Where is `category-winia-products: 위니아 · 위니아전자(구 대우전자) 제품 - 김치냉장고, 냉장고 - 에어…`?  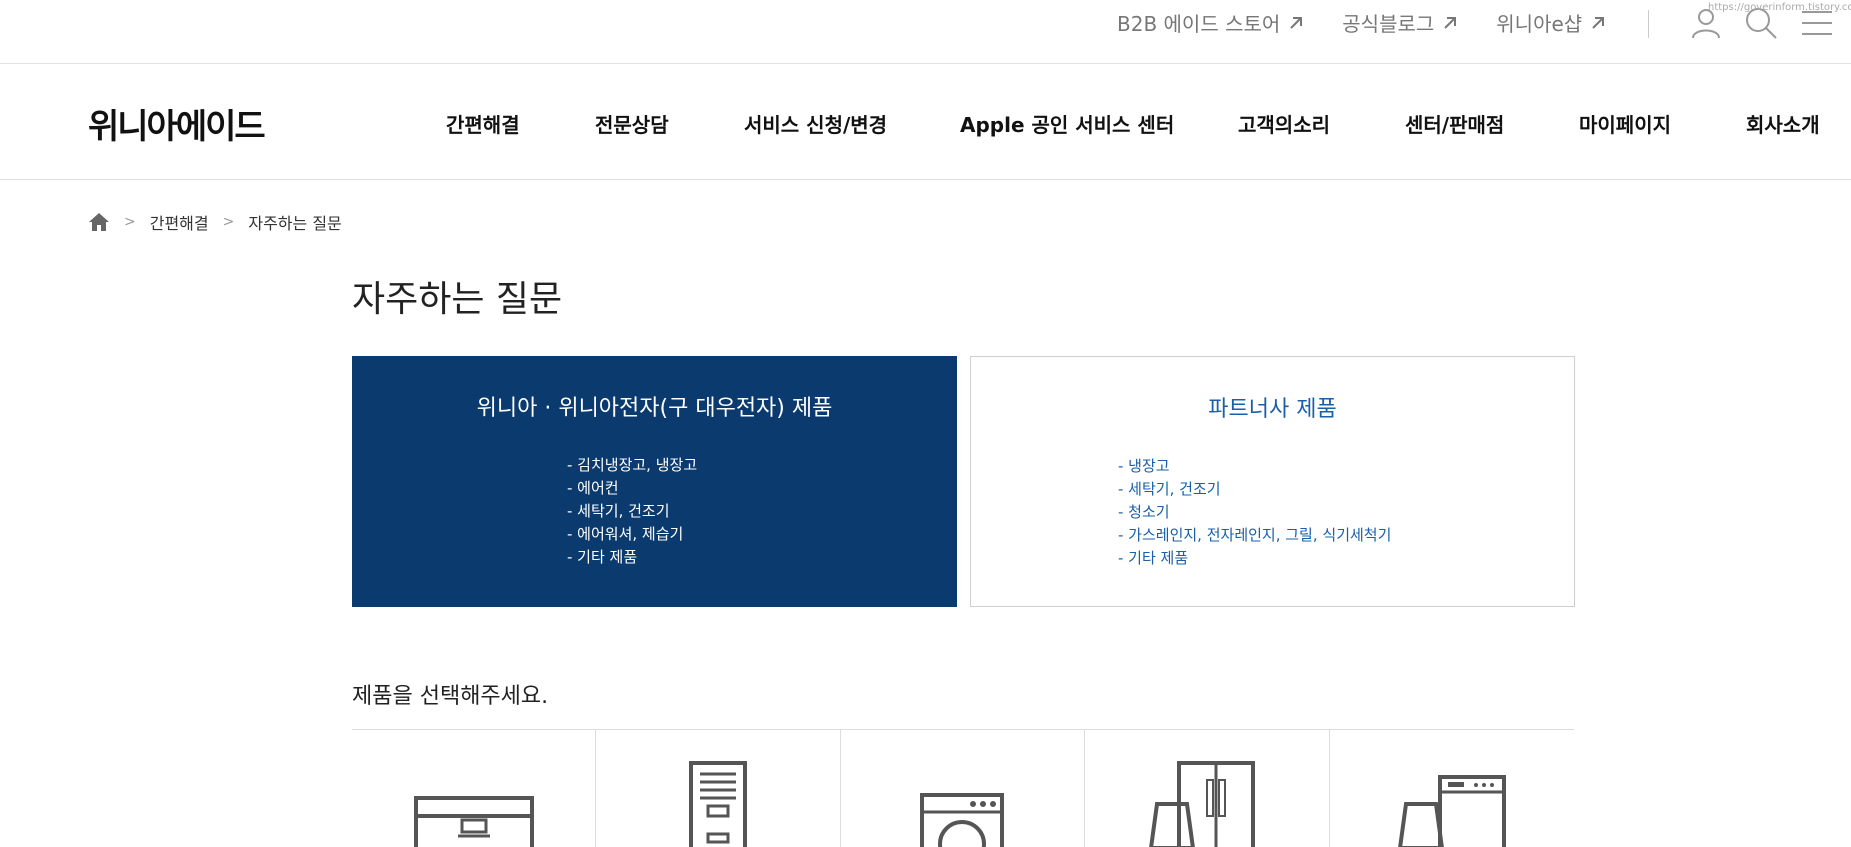
category-winia-products: 위니아 · 위니아전자(구 대우전자) 제품 - 김치냉장고, 냉장고 - 에어… is located at coordinates (654, 481).